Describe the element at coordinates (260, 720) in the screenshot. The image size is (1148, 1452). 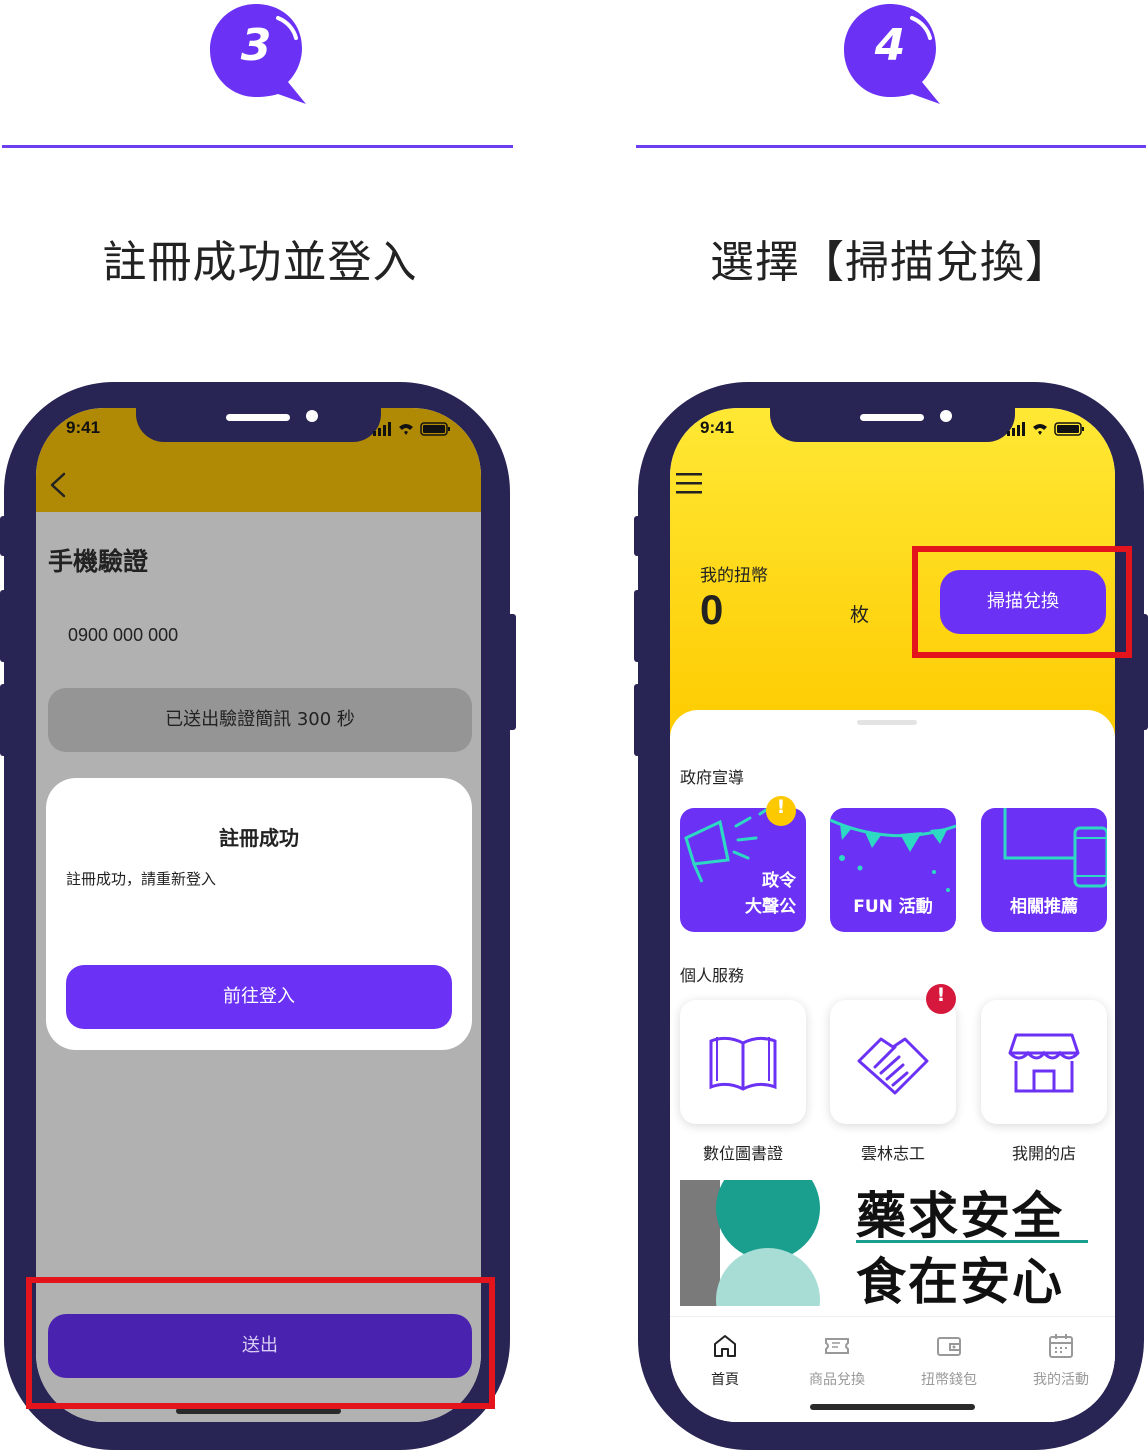
I see `resend-sms-button: 已送出驗證簡訊 300 秒` at that location.